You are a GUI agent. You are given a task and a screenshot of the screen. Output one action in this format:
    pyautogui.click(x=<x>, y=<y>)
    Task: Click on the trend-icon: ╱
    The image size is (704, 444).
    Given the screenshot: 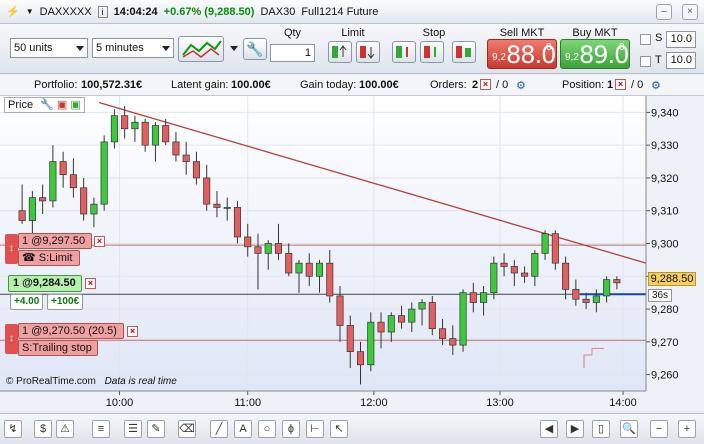 What is the action you would take?
    pyautogui.click(x=219, y=429)
    